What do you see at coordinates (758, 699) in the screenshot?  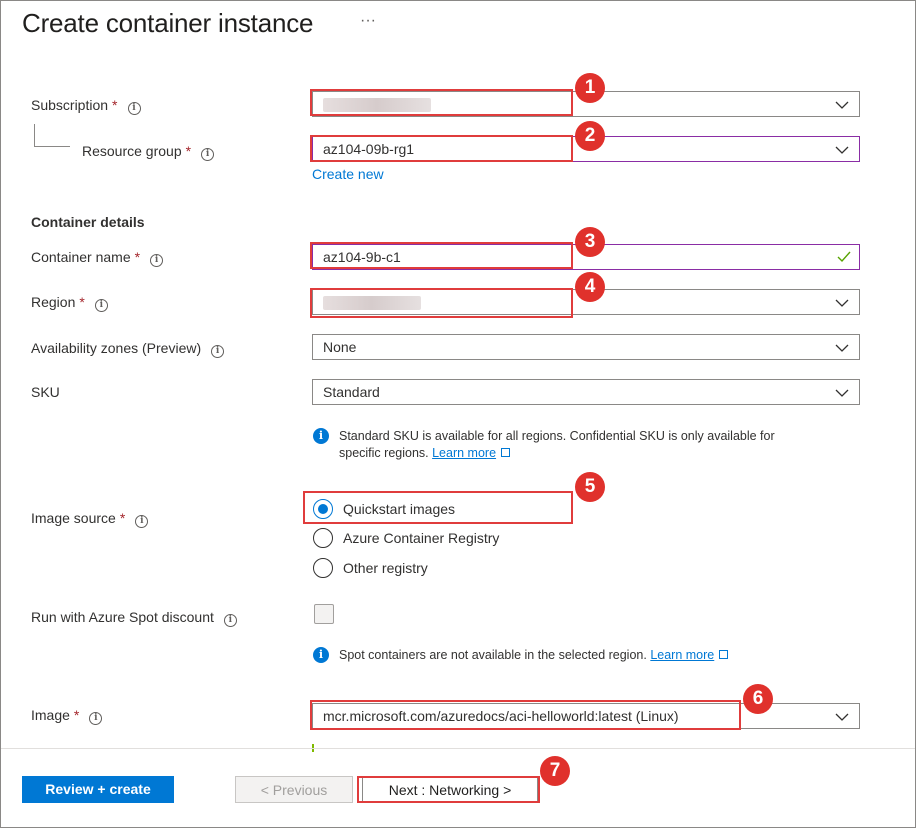 I see `annotation-badge-6: 6` at bounding box center [758, 699].